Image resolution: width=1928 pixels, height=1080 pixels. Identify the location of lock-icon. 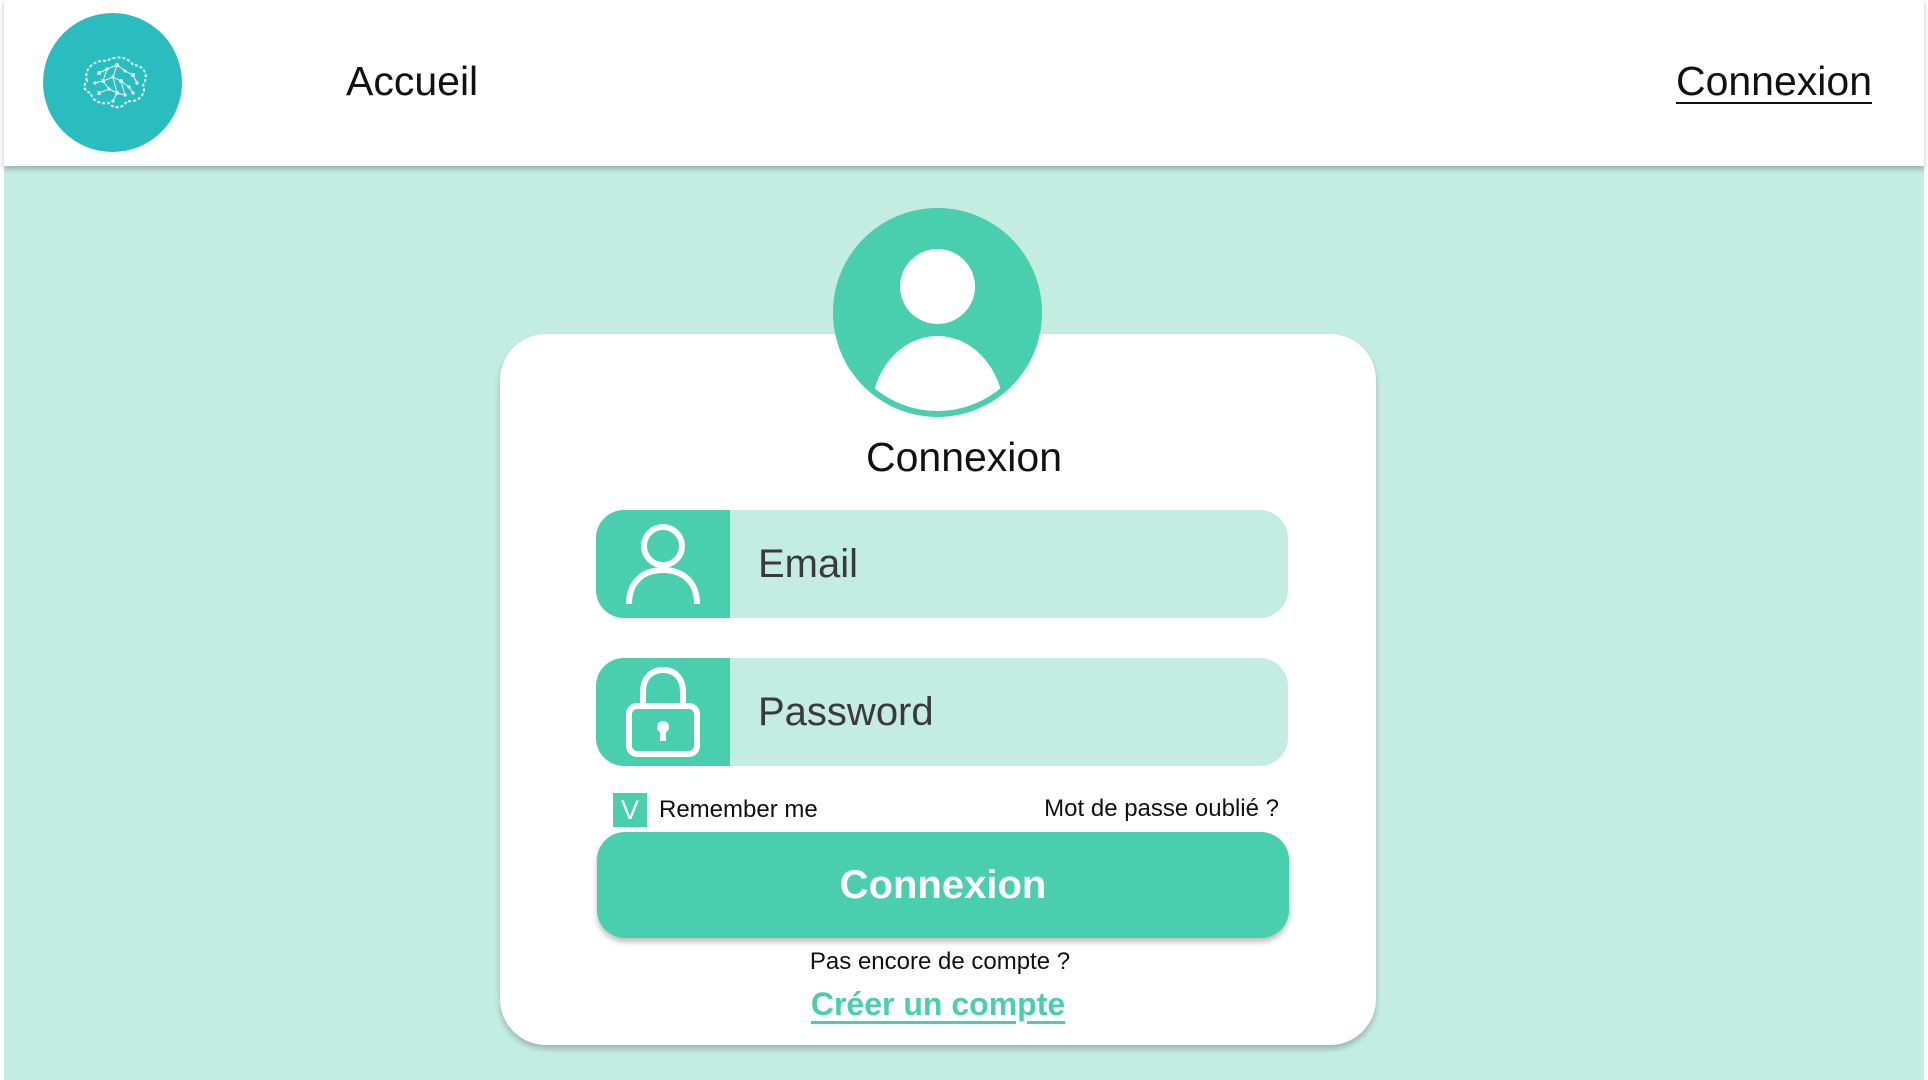
(663, 711).